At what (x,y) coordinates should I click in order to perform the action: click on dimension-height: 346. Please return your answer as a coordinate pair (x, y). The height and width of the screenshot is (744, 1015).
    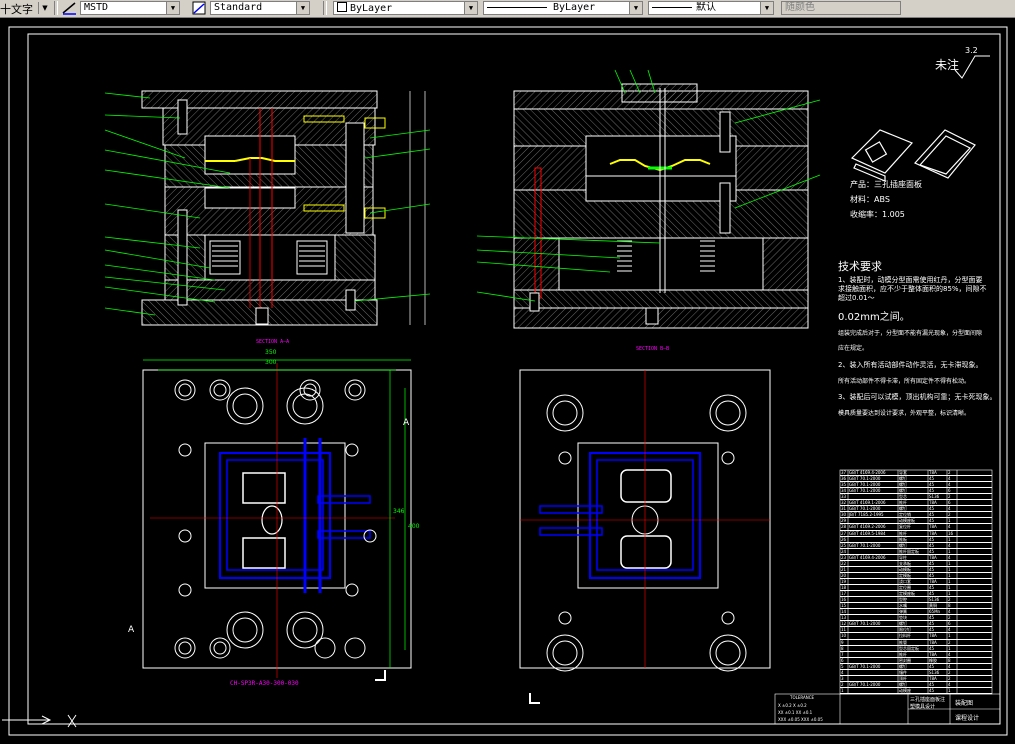
    Looking at the image, I should click on (399, 511).